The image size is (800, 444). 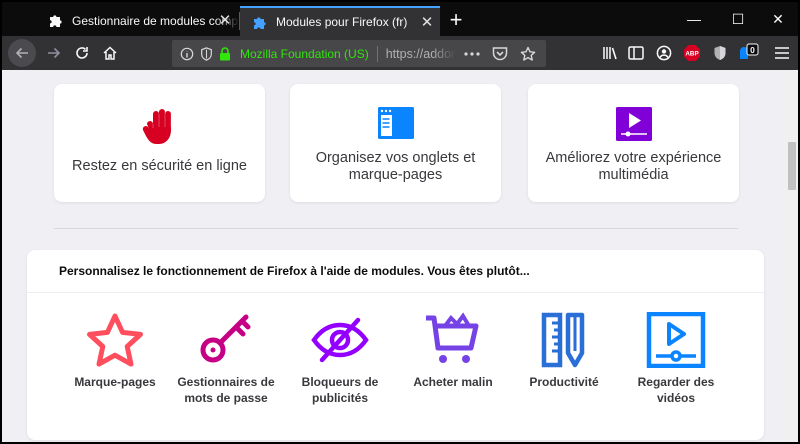 I want to click on adblock-plus-button: ABP, so click(x=692, y=53).